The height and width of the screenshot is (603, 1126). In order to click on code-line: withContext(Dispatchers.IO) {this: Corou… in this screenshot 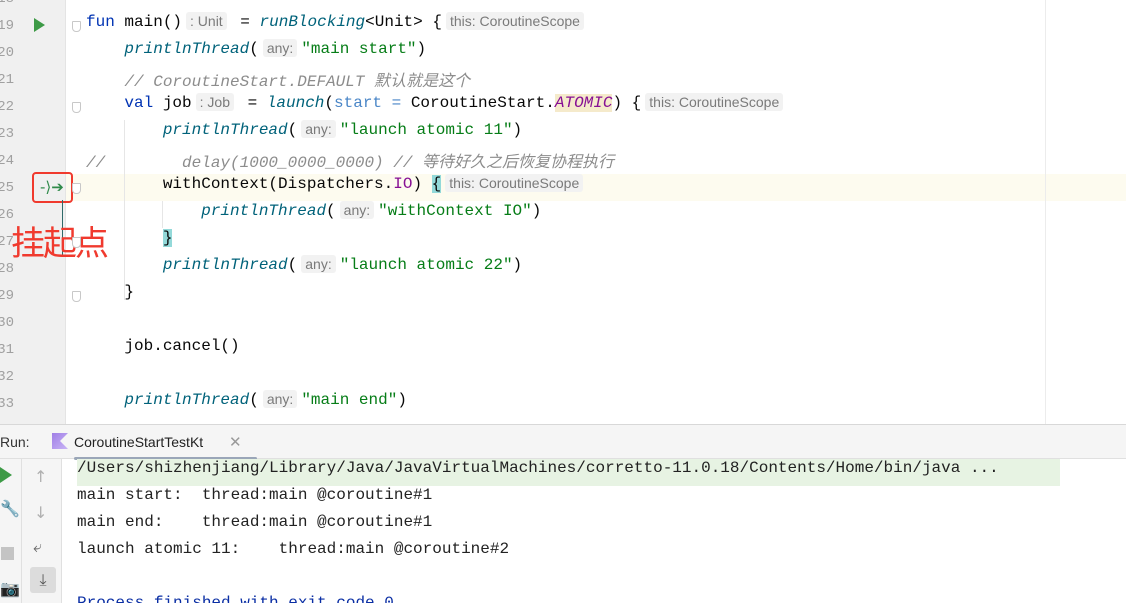, I will do `click(336, 188)`.